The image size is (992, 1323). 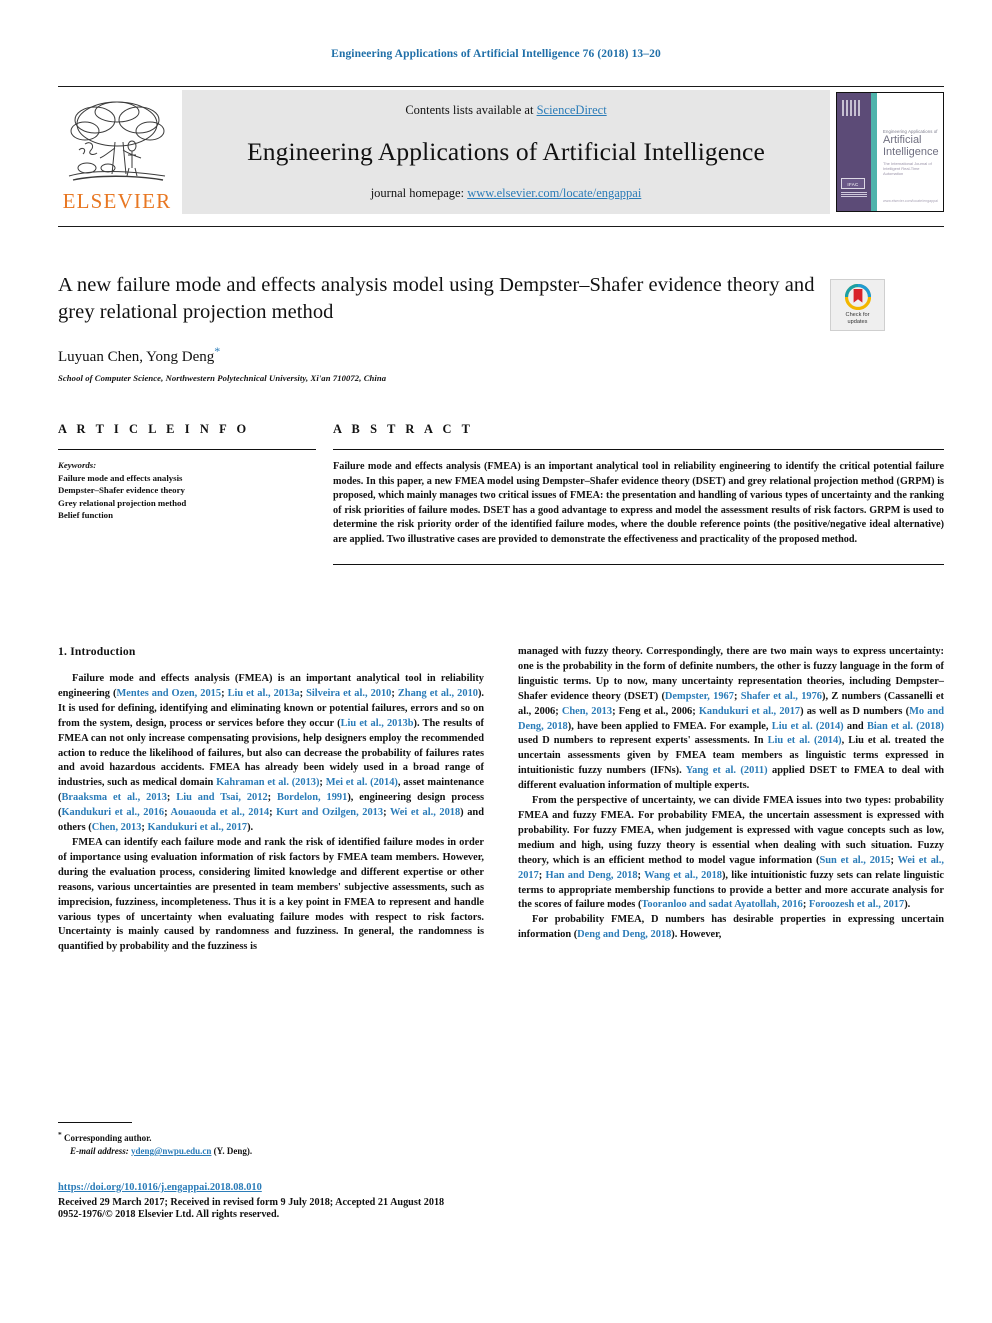 What do you see at coordinates (471, 110) in the screenshot?
I see `contents-prefix: Contents lists available at` at bounding box center [471, 110].